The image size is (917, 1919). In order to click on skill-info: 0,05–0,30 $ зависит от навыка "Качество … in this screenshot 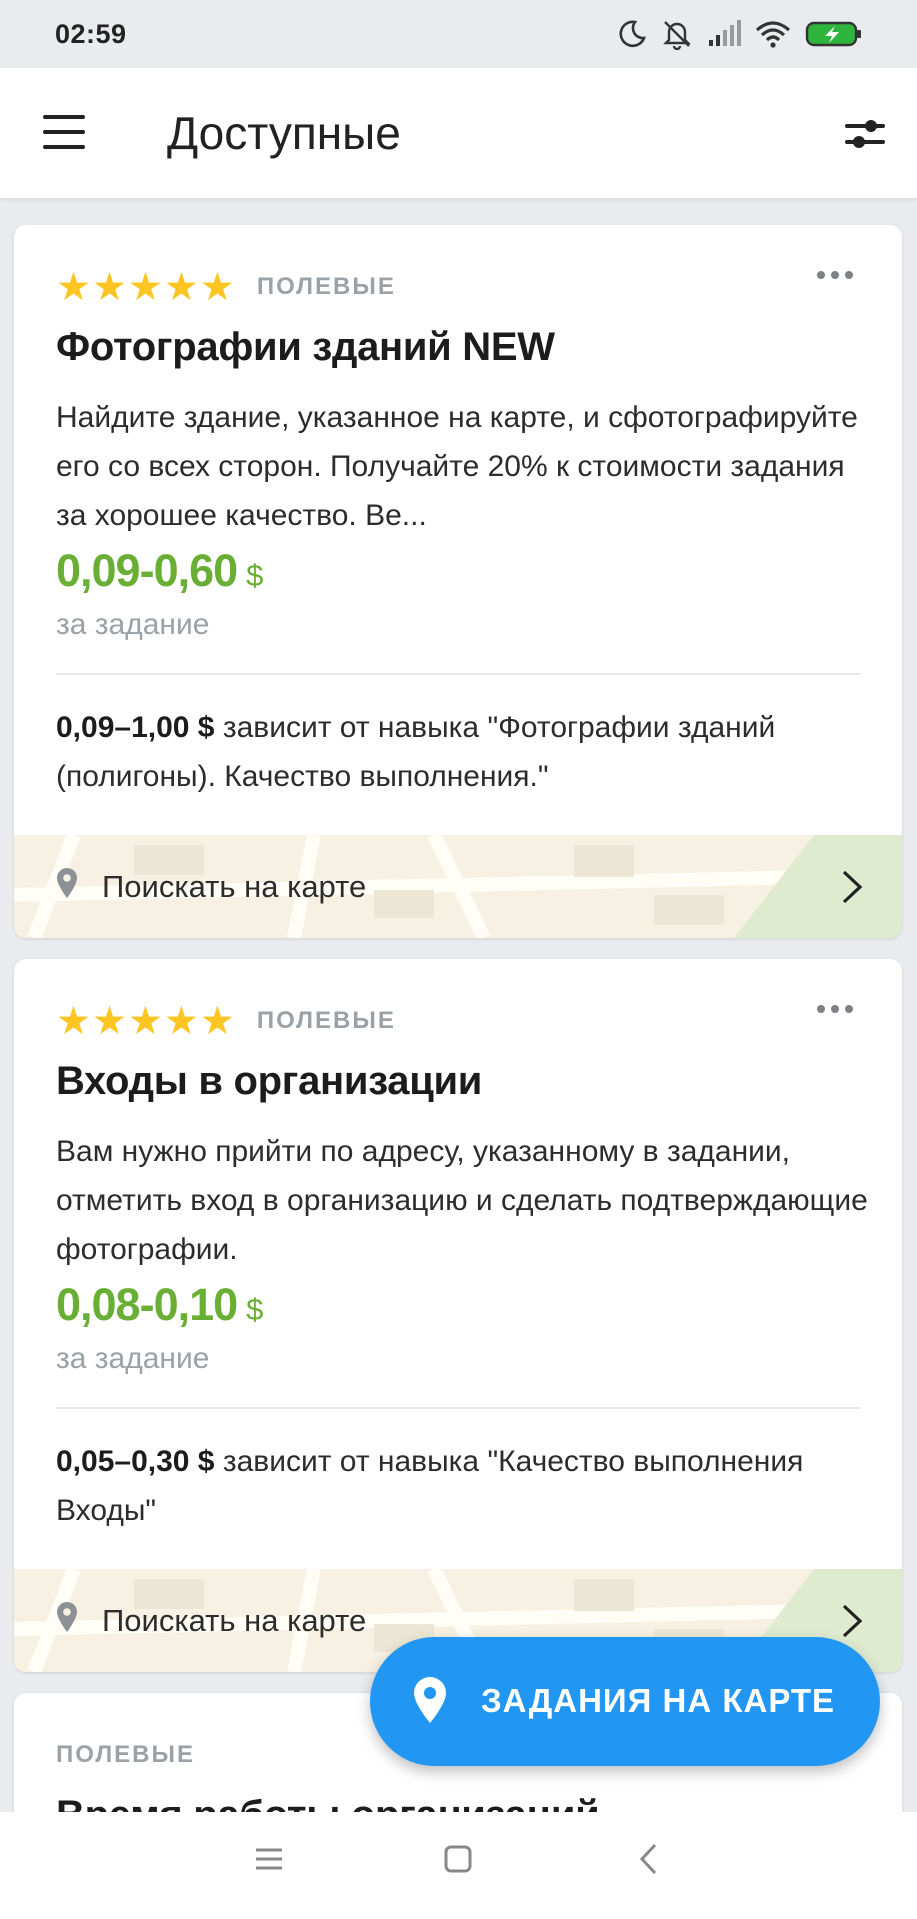, I will do `click(471, 1486)`.